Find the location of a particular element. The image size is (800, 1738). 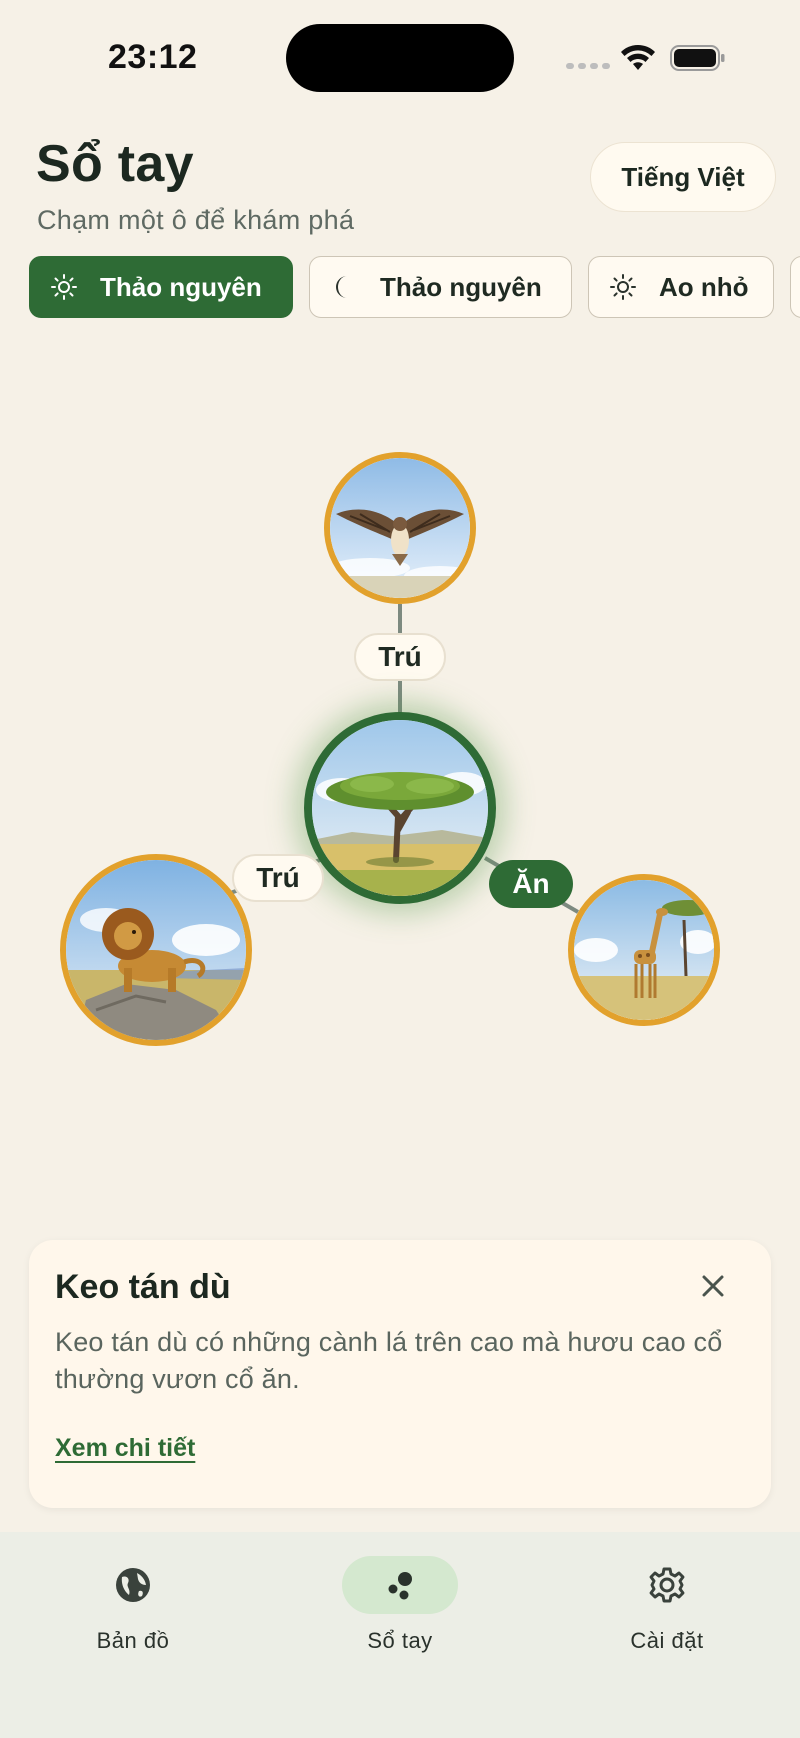

info-card-title: Keo tán dù is located at coordinates (143, 1287).